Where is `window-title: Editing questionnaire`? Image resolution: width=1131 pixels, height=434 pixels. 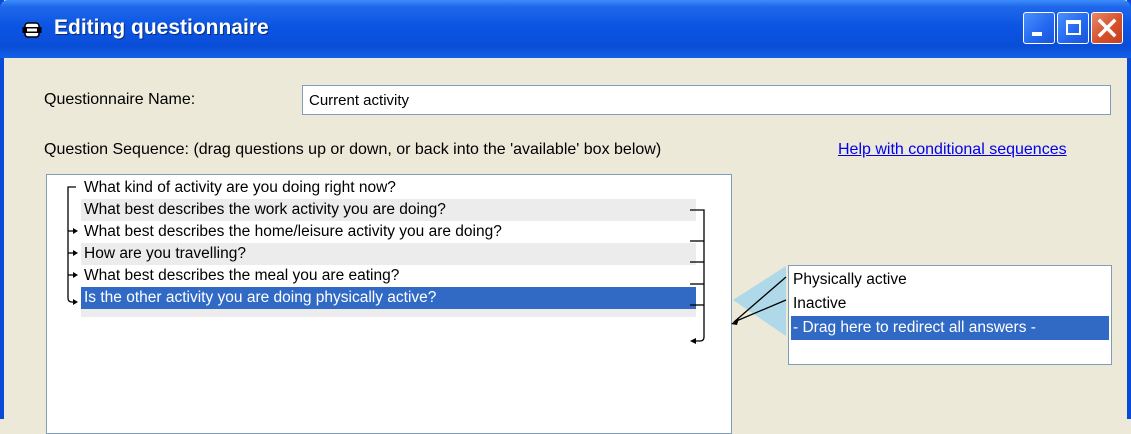 window-title: Editing questionnaire is located at coordinates (161, 27).